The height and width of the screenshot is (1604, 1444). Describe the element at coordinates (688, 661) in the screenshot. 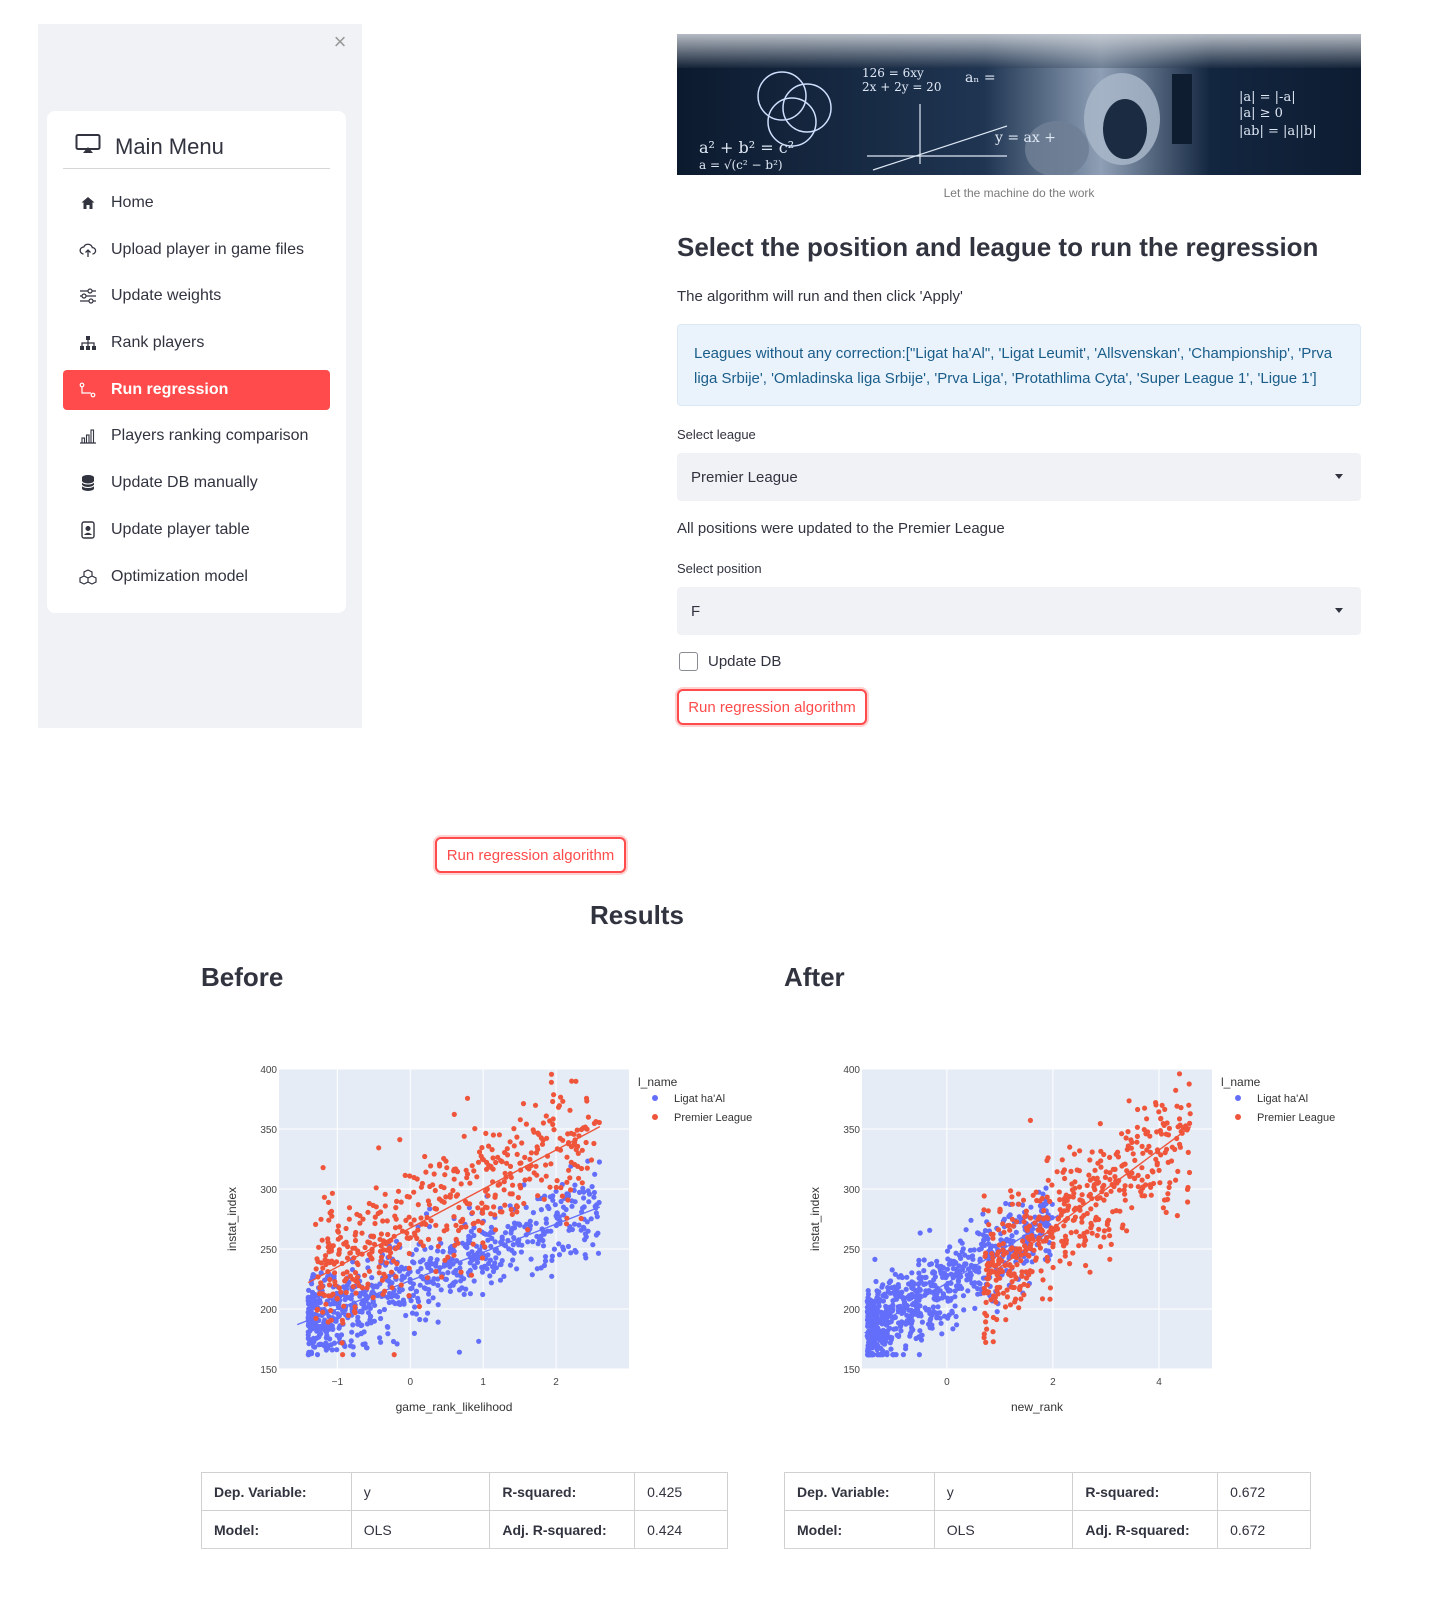

I see `update-db-checkbox` at that location.